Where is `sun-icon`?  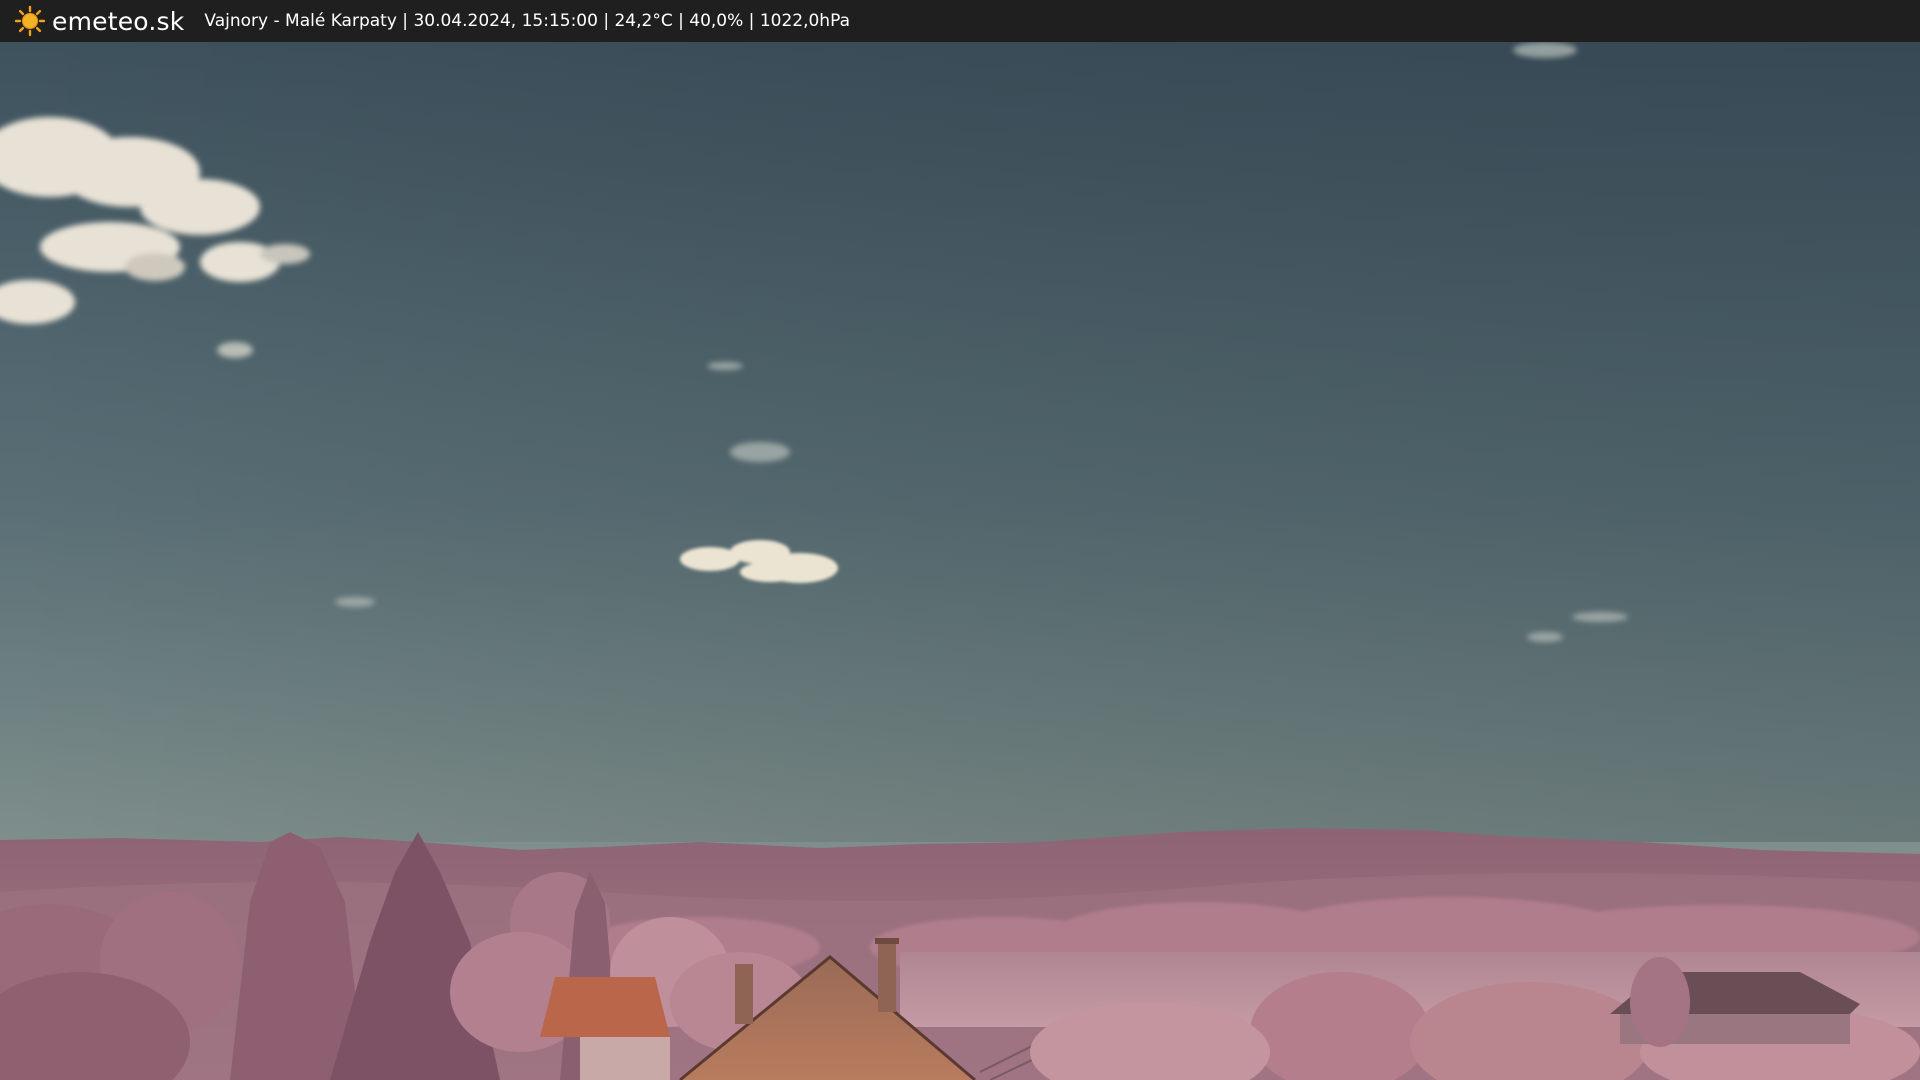 sun-icon is located at coordinates (30, 21).